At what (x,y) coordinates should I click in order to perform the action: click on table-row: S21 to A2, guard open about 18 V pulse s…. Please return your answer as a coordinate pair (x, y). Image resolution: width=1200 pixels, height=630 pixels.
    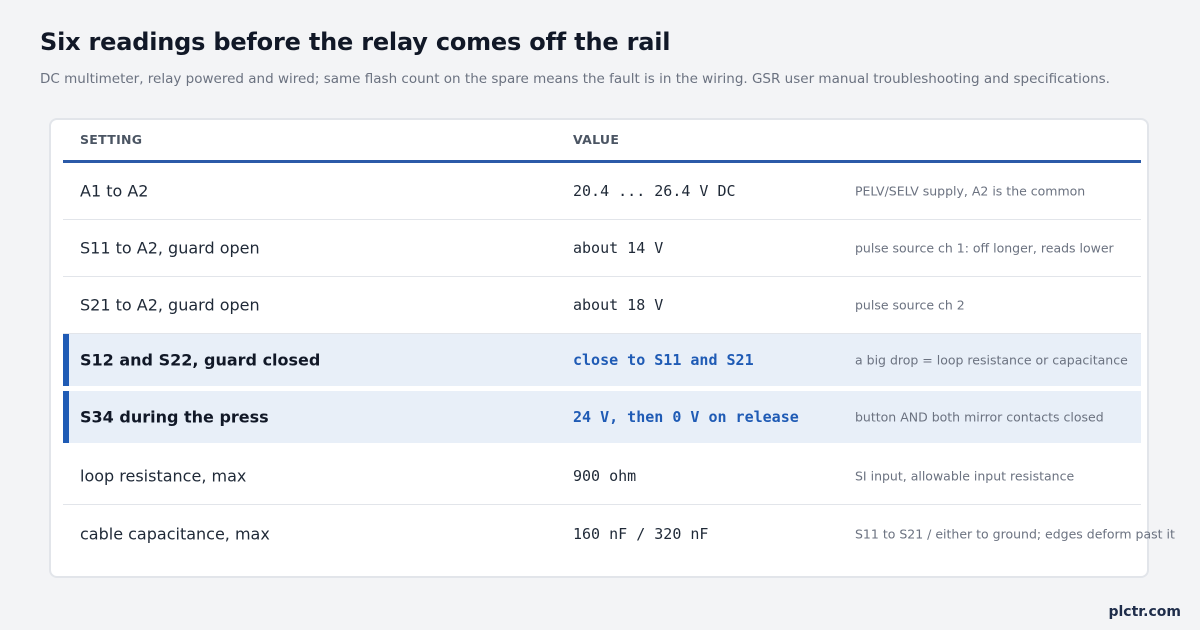
    Looking at the image, I should click on (602, 305).